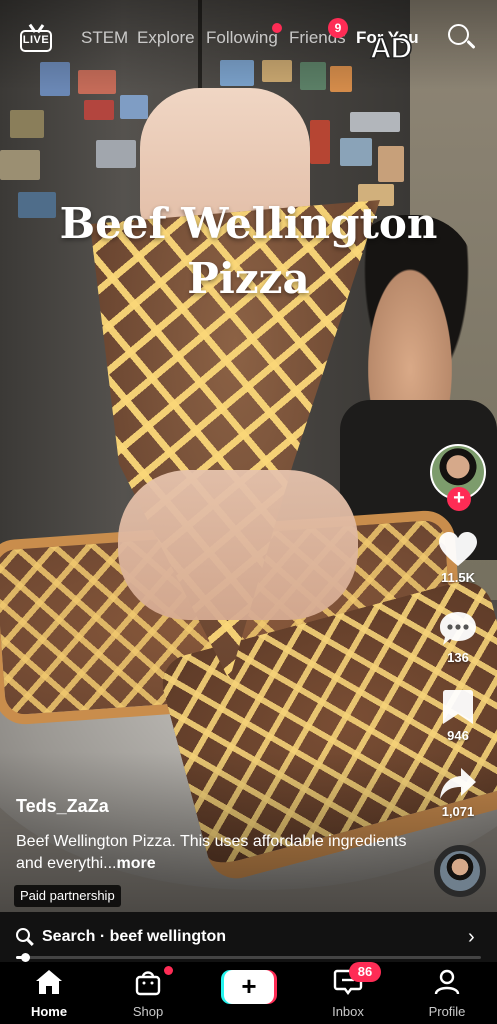 This screenshot has width=497, height=1024. Describe the element at coordinates (458, 657) in the screenshot. I see `comment-count: 136` at that location.